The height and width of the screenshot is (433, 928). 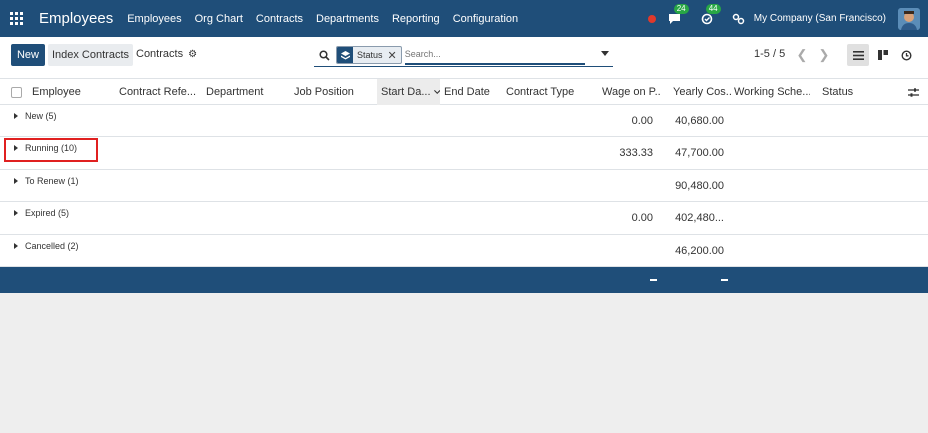 What do you see at coordinates (41, 116) in the screenshot?
I see `group-label: New (5)` at bounding box center [41, 116].